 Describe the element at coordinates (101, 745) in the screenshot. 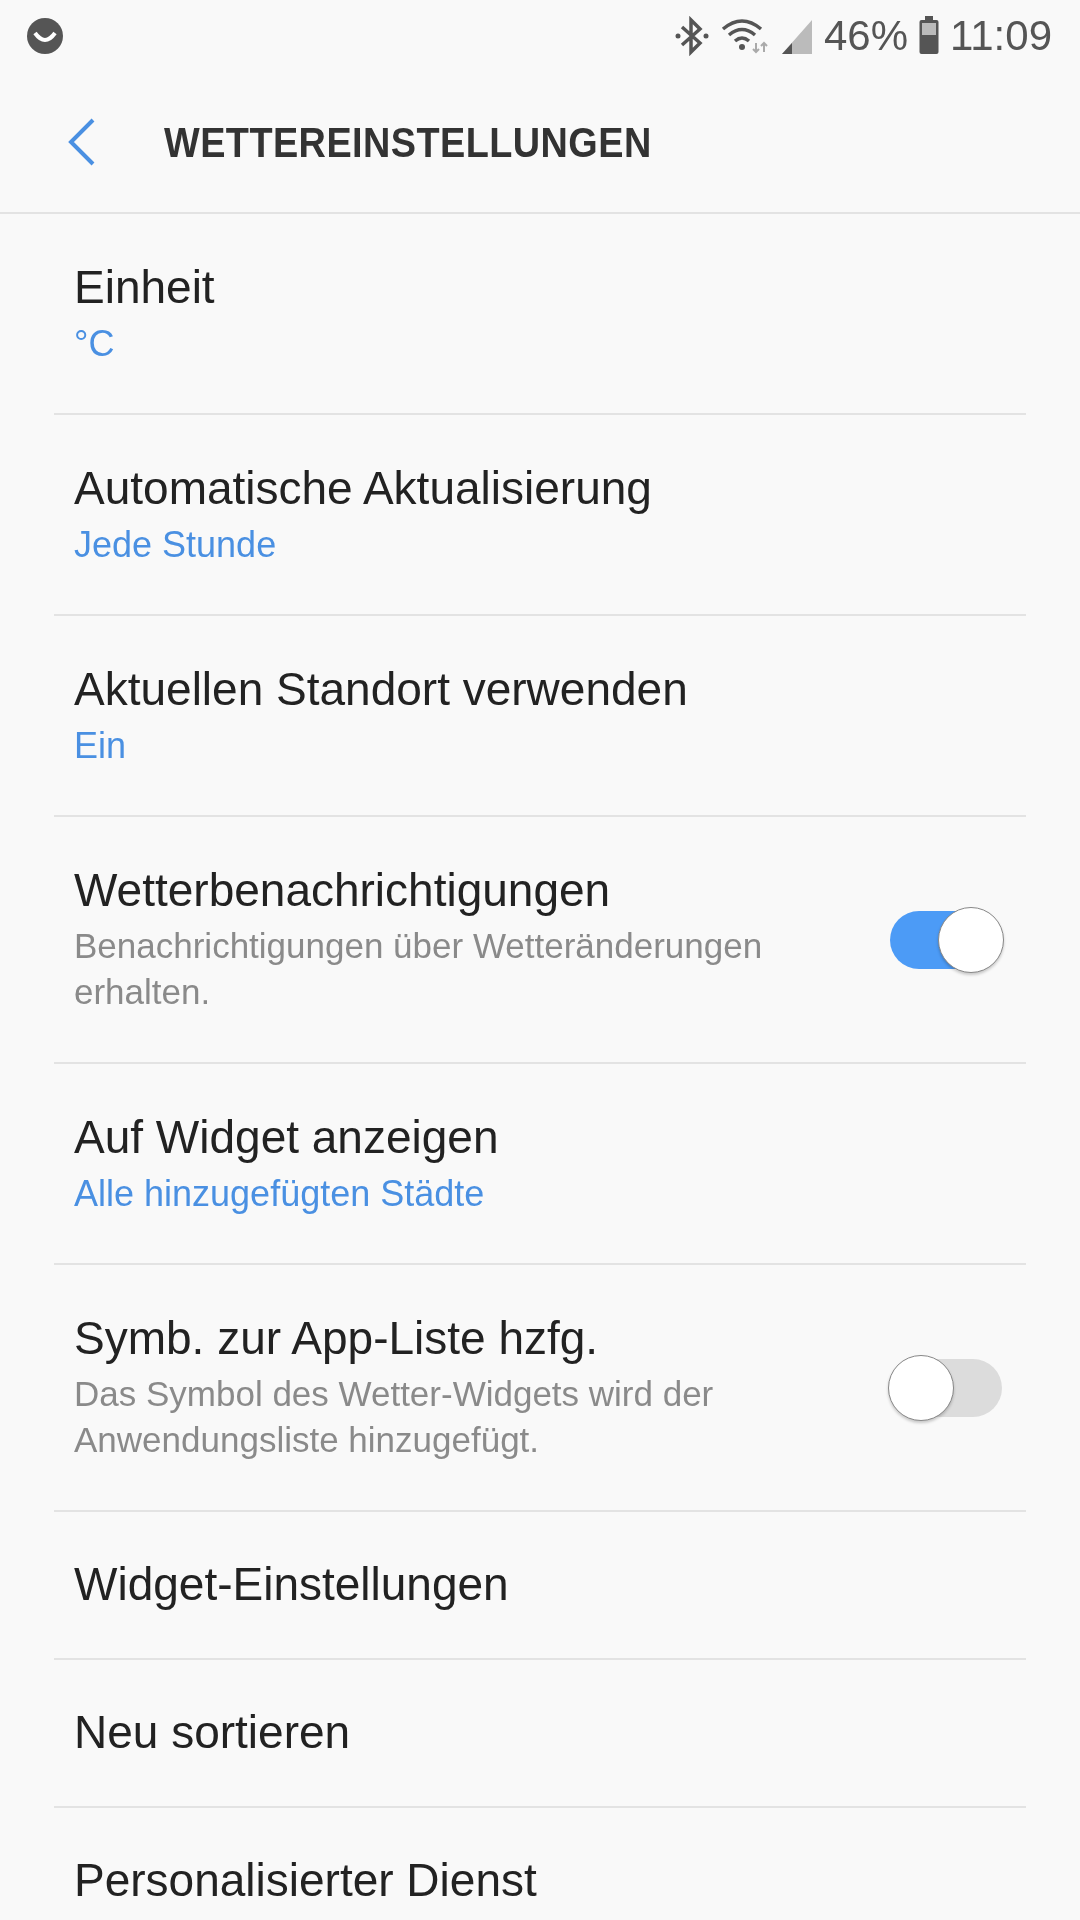

I see `setting-value: Ein` at that location.